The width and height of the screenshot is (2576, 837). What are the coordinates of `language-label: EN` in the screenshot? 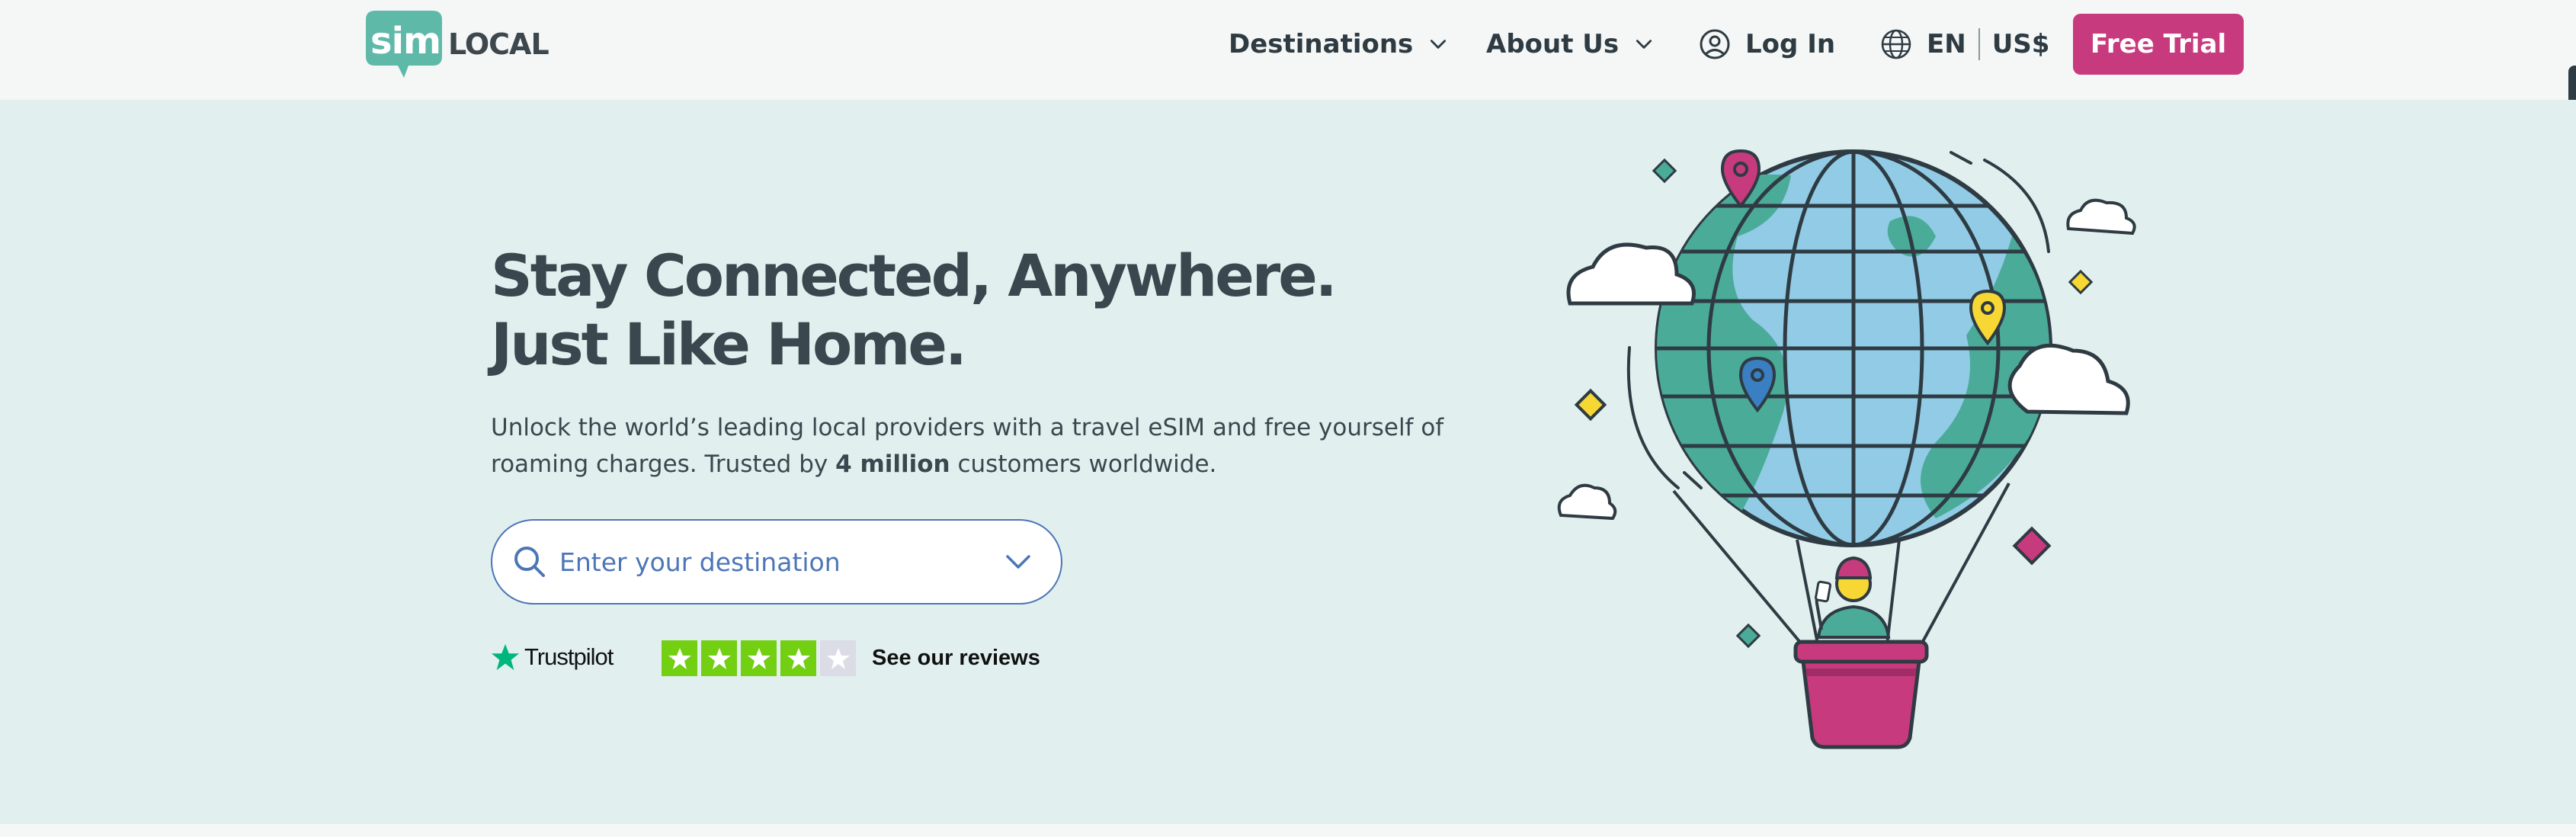 It's located at (1946, 44).